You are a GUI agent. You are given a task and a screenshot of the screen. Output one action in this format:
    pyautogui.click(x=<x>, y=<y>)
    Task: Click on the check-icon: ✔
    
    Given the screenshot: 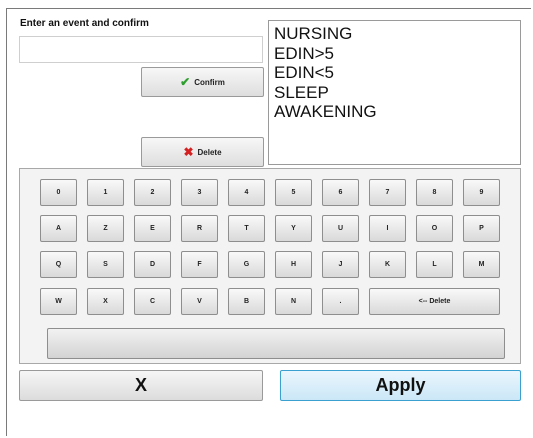 What is the action you would take?
    pyautogui.click(x=185, y=82)
    